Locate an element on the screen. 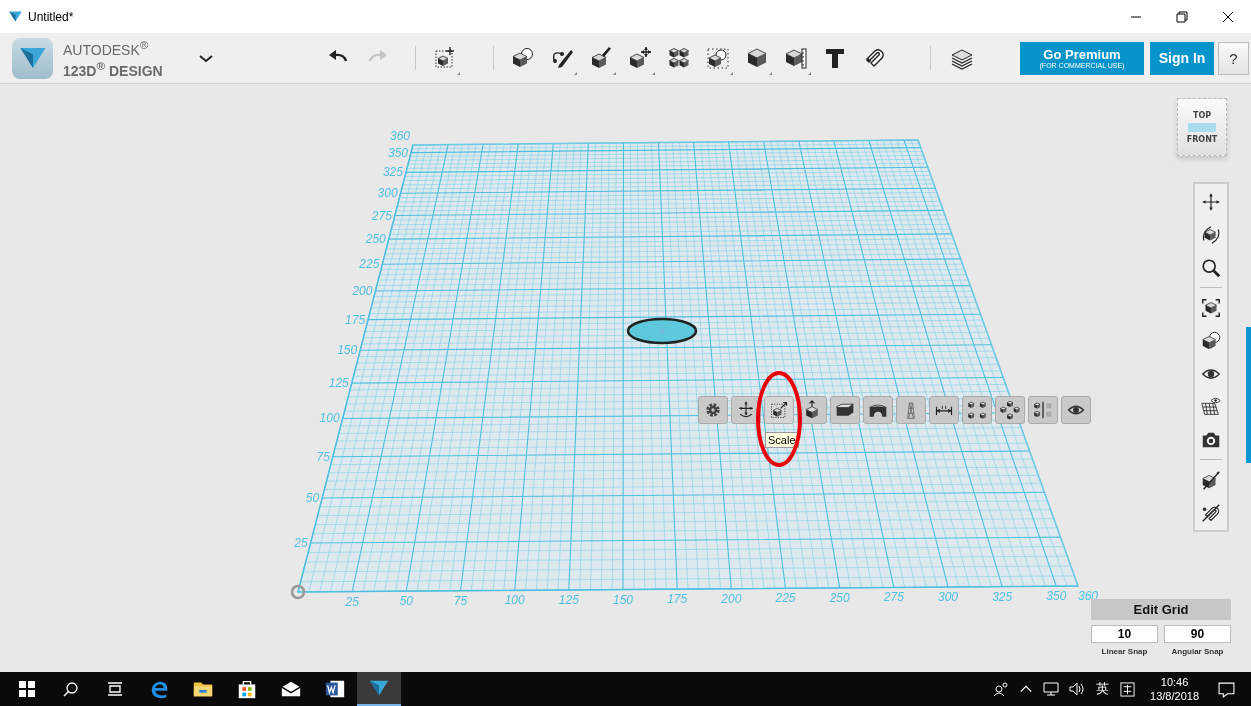 The width and height of the screenshot is (1251, 706). linear-snap-field: 10 is located at coordinates (1124, 634).